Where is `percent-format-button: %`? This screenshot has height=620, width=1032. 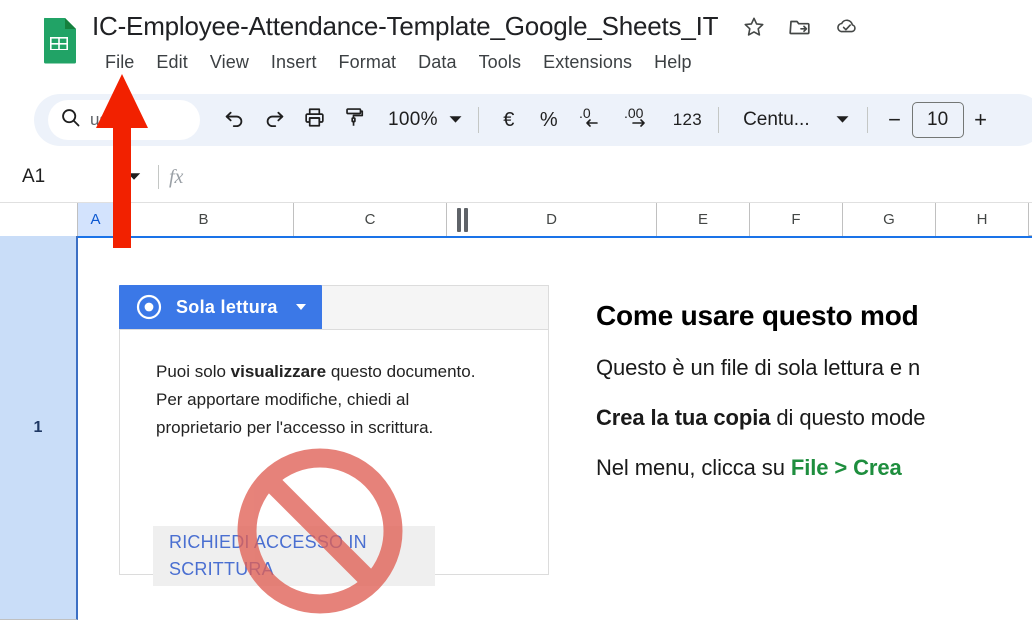 percent-format-button: % is located at coordinates (549, 120).